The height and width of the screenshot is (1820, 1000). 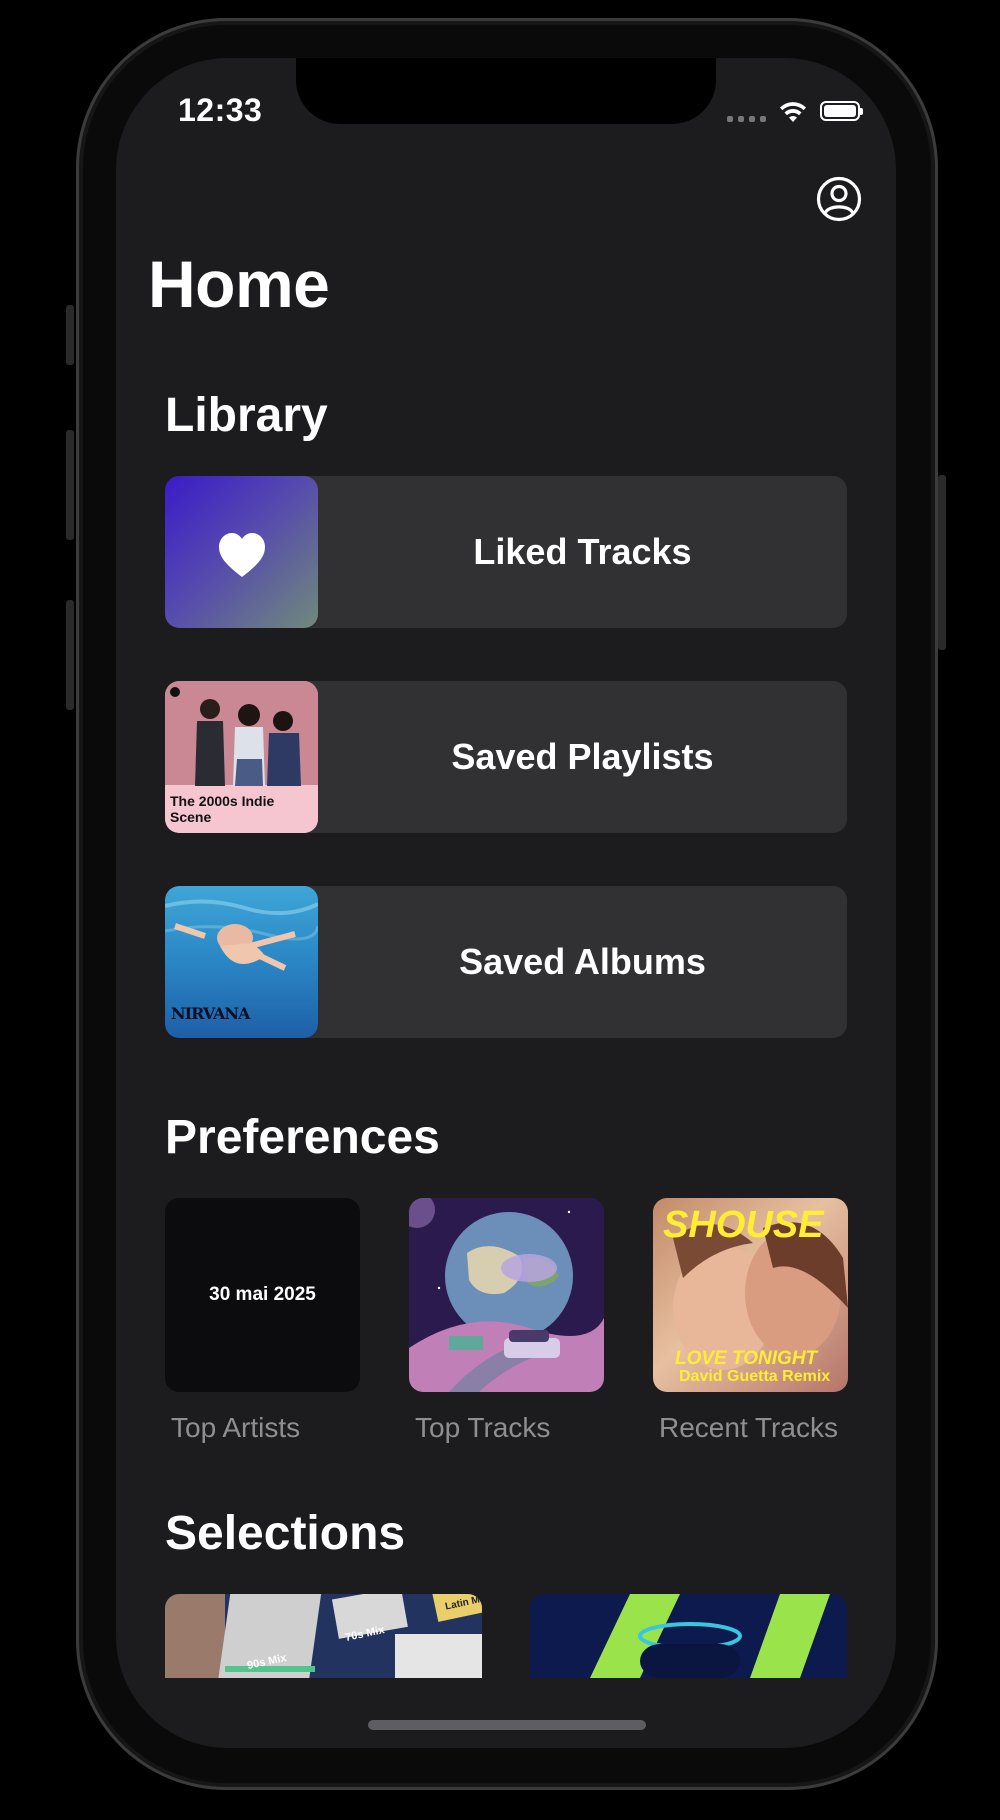 I want to click on wifi-icon, so click(x=793, y=112).